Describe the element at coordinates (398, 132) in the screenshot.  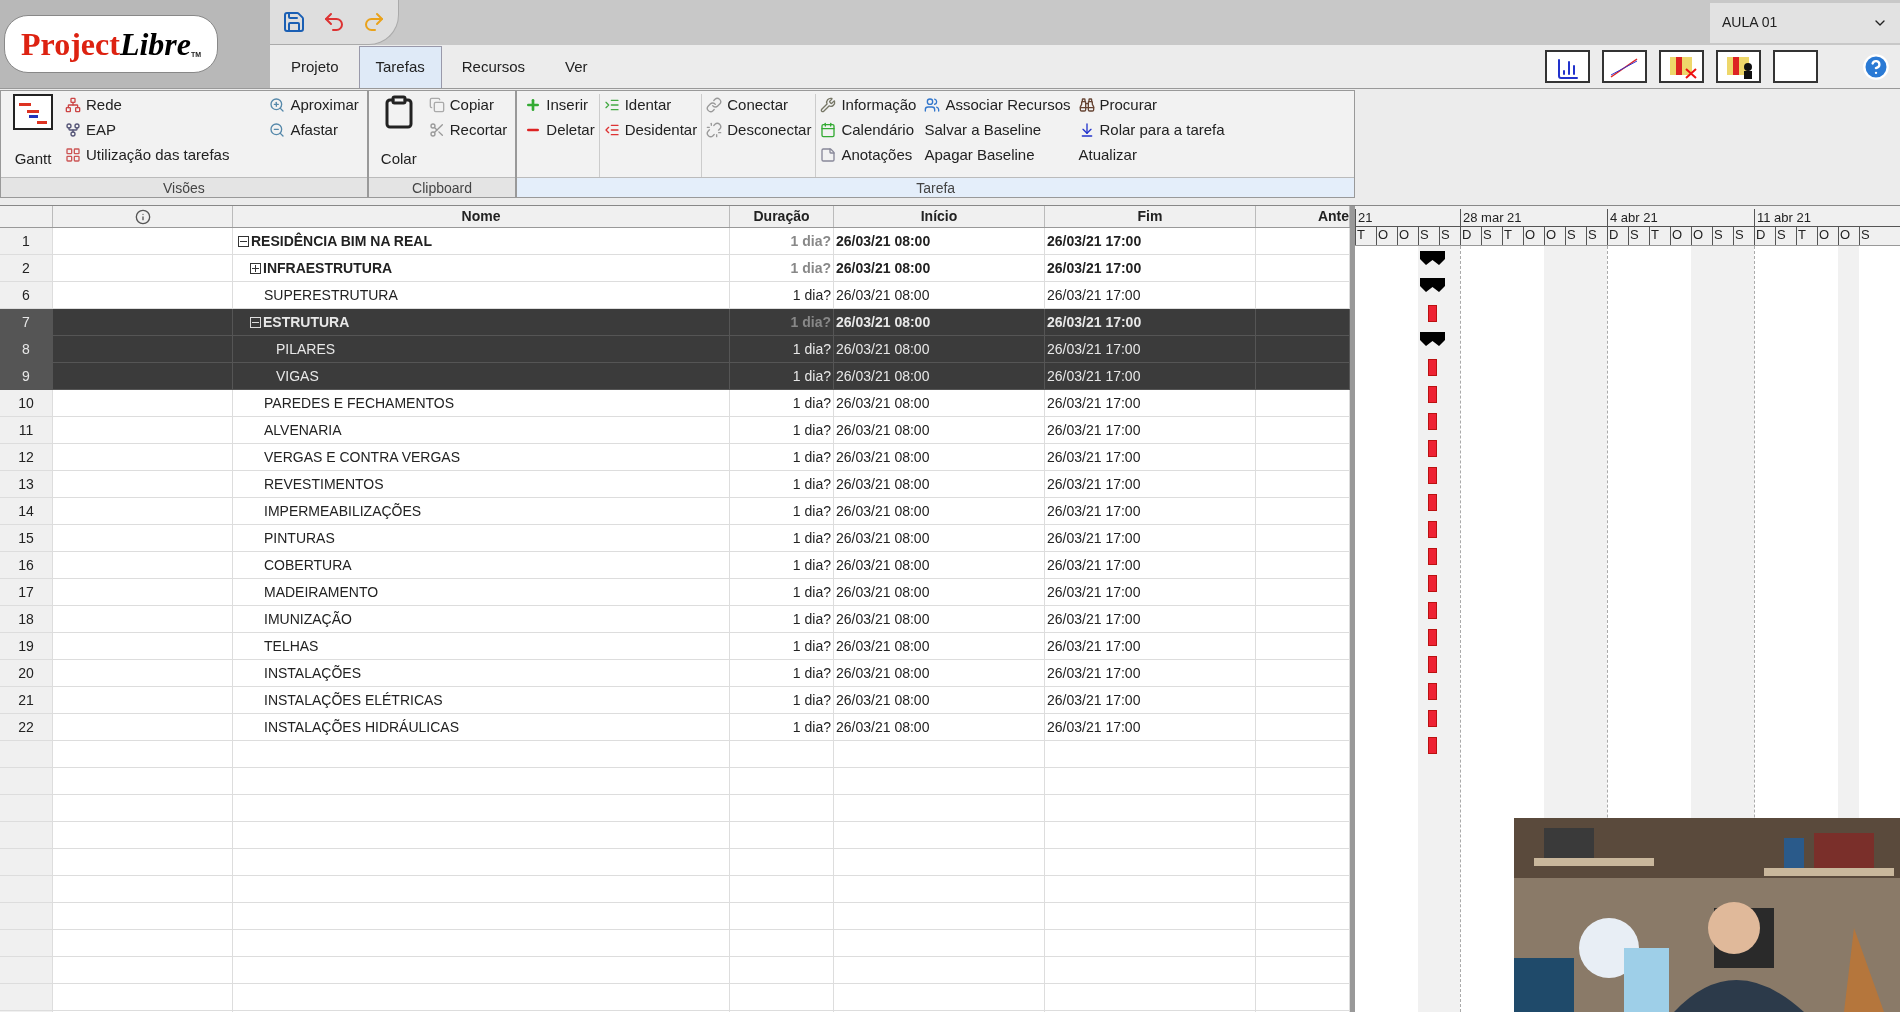
I see `ribbon-button: Colar` at that location.